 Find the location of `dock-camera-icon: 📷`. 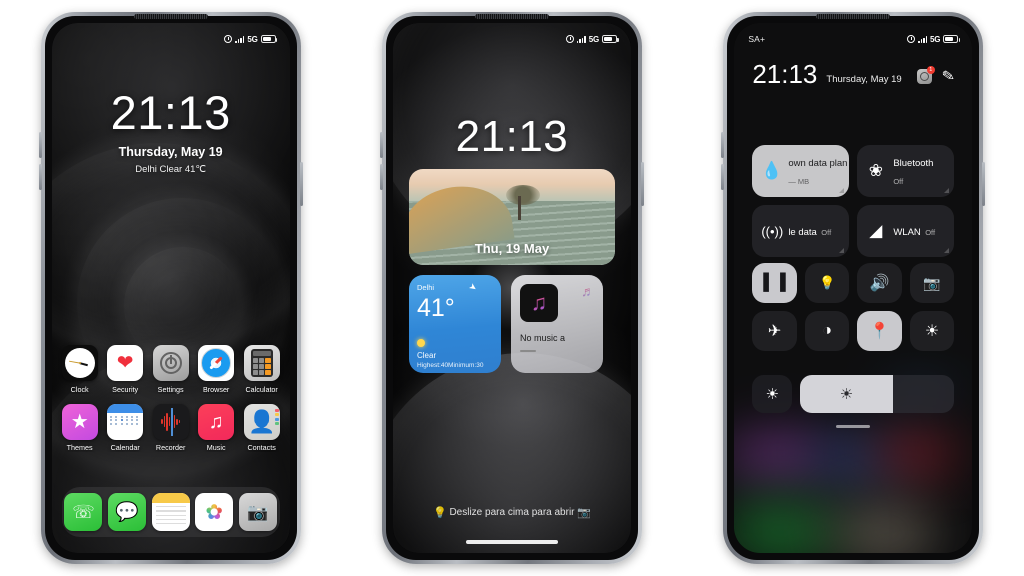

dock-camera-icon: 📷 is located at coordinates (257, 512).